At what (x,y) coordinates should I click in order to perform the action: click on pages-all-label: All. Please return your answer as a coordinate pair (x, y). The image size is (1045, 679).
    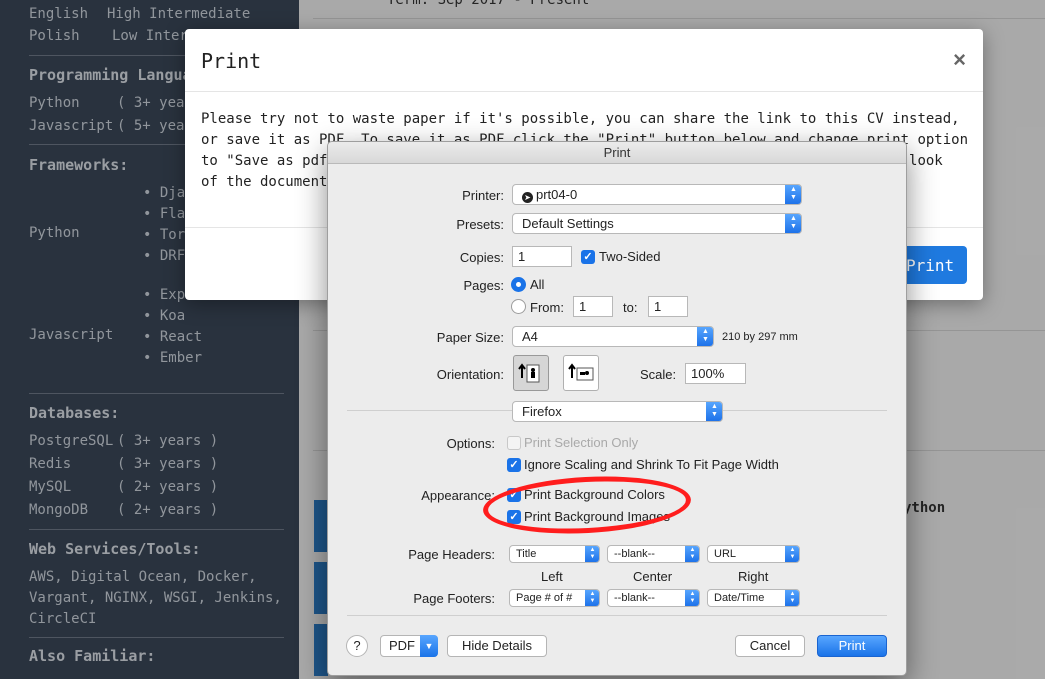
    Looking at the image, I should click on (537, 284).